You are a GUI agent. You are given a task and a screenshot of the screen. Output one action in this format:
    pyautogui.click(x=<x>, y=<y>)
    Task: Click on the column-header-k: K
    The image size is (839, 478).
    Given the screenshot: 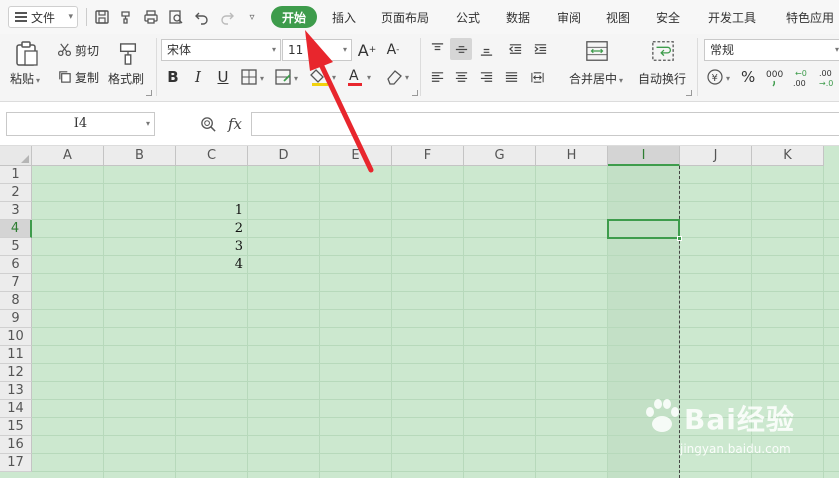 What is the action you would take?
    pyautogui.click(x=788, y=156)
    